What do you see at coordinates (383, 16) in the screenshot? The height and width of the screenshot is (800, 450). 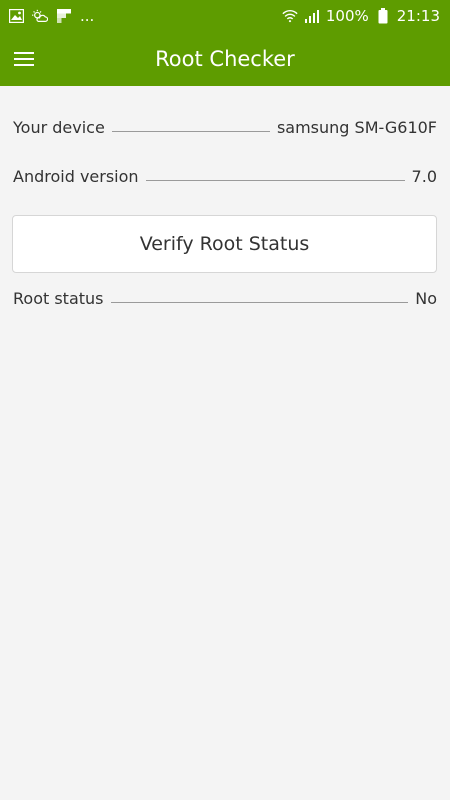 I see `battery-icon` at bounding box center [383, 16].